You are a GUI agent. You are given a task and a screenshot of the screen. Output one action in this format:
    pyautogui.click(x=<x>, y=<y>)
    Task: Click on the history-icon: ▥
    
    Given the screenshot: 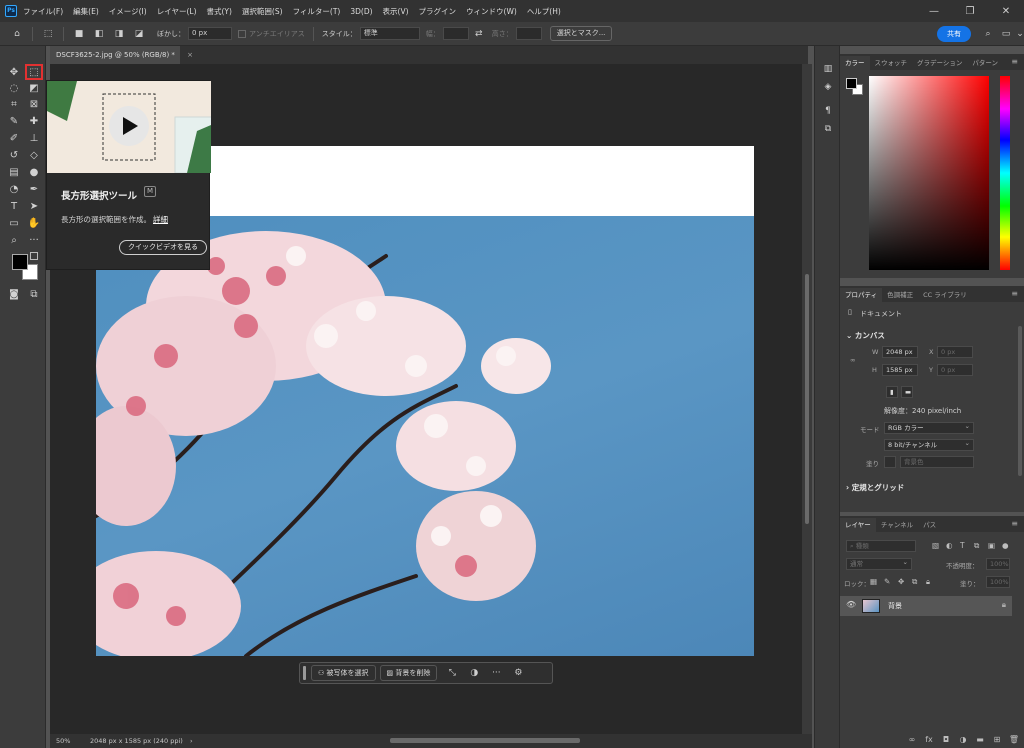 What is the action you would take?
    pyautogui.click(x=828, y=69)
    